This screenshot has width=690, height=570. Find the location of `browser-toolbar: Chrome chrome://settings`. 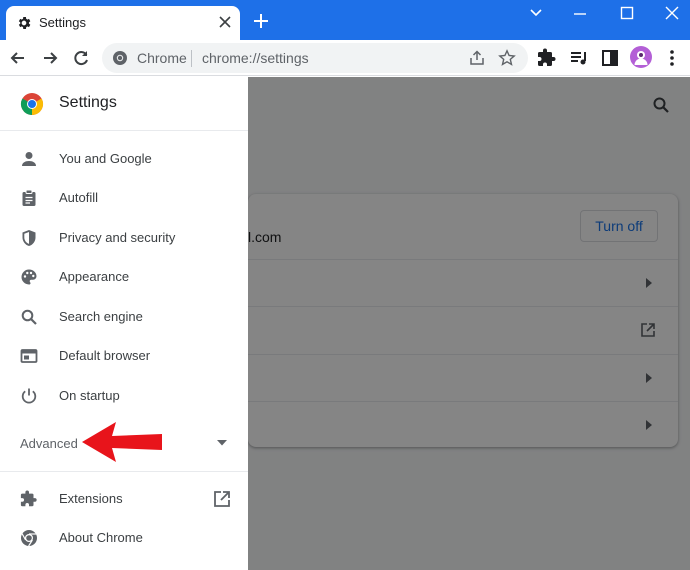

browser-toolbar: Chrome chrome://settings is located at coordinates (345, 58).